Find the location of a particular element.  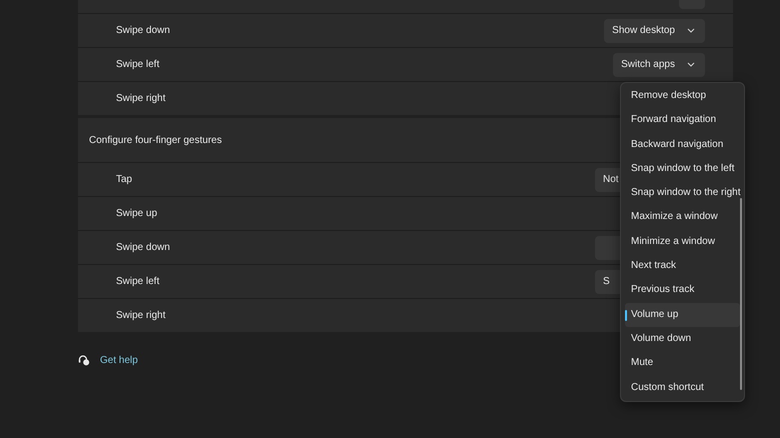

scrollbar is located at coordinates (741, 294).